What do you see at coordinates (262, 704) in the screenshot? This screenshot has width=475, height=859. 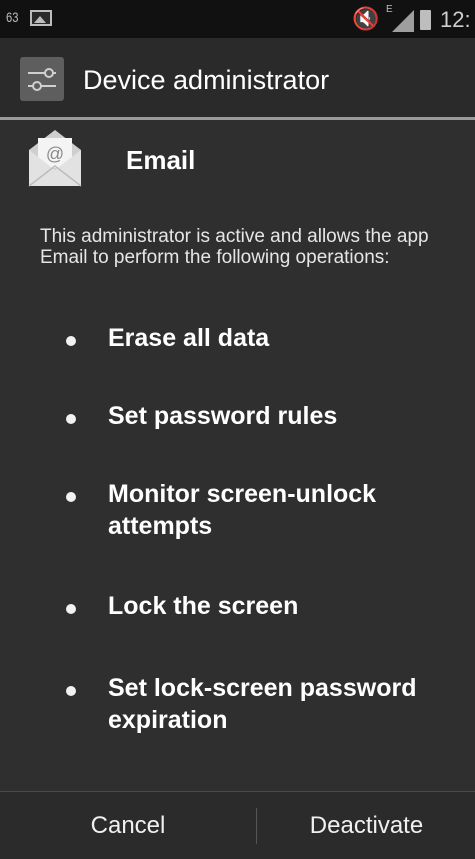 I see `permission-label: Set lock-screen password expiration` at bounding box center [262, 704].